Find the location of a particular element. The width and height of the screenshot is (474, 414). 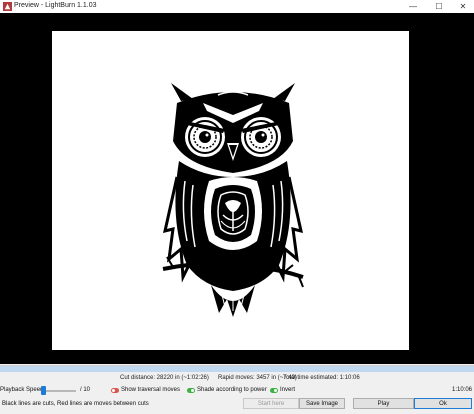

window-title: Preview - LightBurn 1.1.03 is located at coordinates (55, 5).